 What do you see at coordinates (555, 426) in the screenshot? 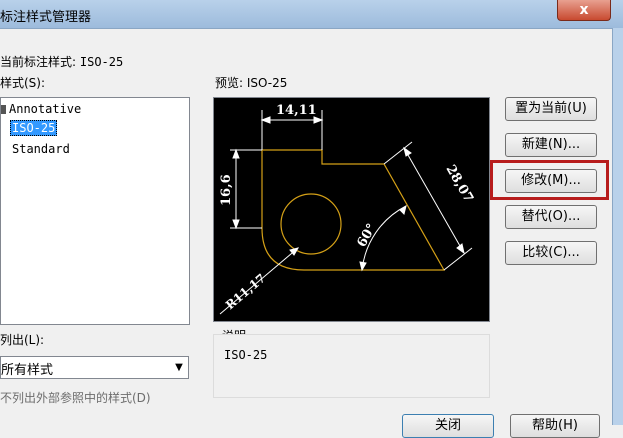
I see `help-button: 帮助(H)` at bounding box center [555, 426].